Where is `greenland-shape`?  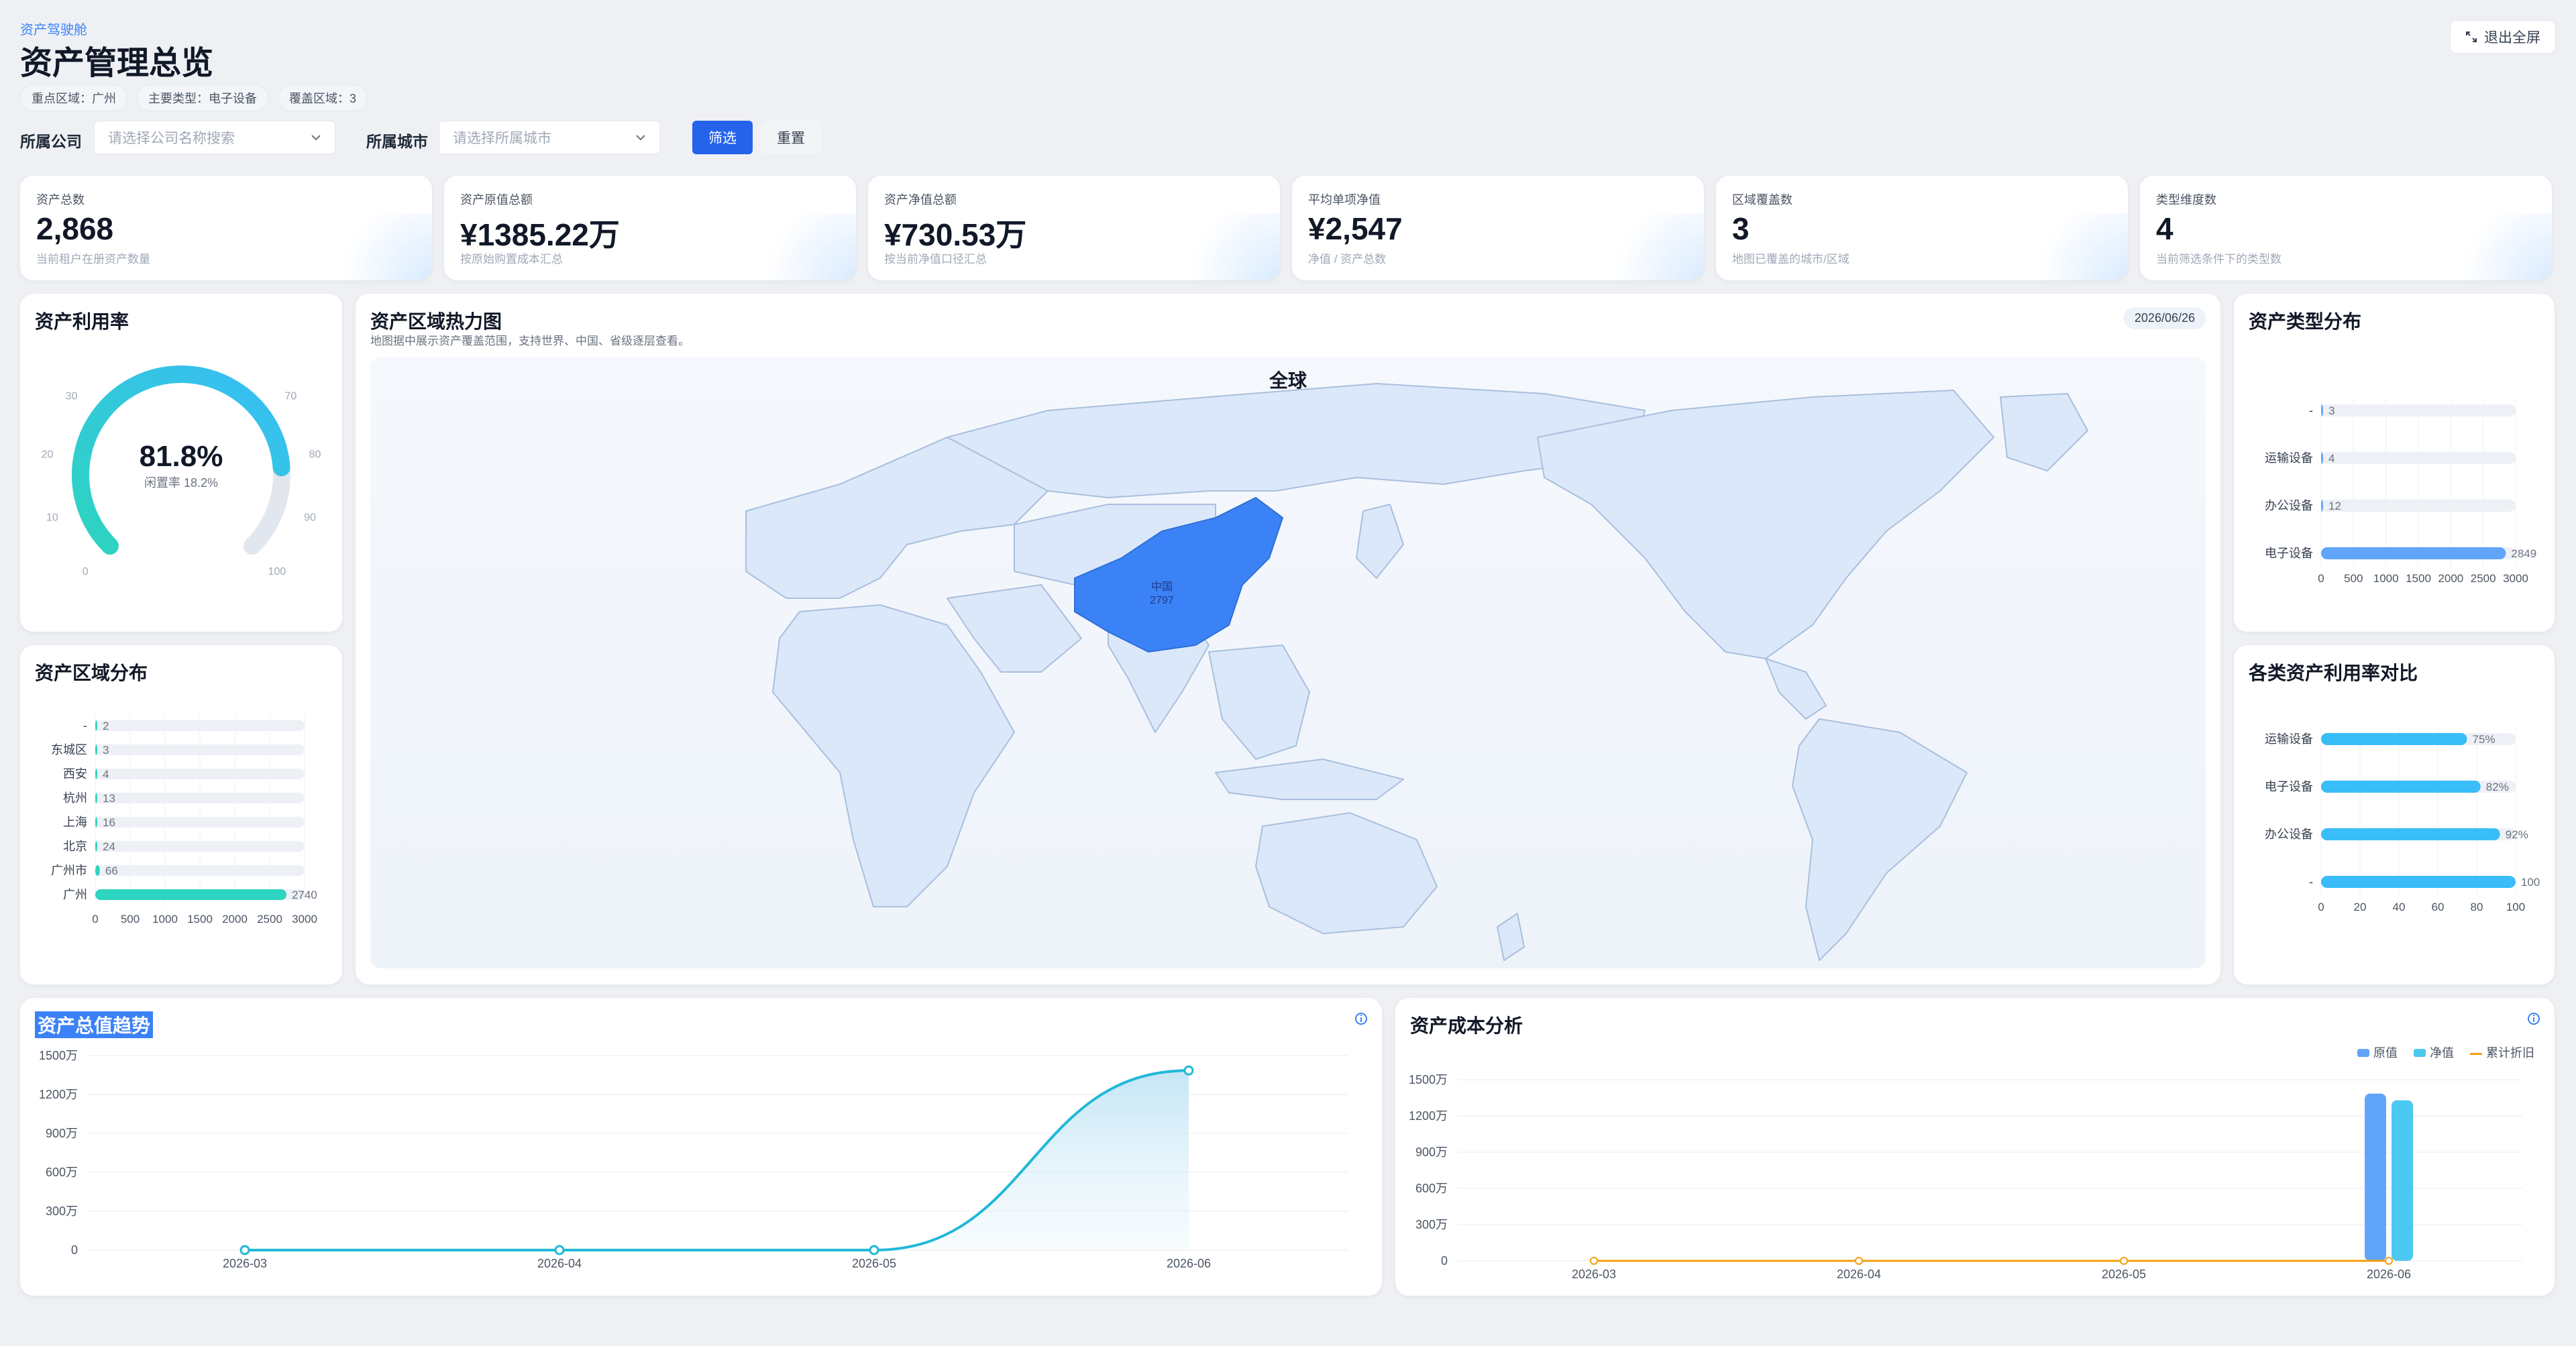 greenland-shape is located at coordinates (2044, 432).